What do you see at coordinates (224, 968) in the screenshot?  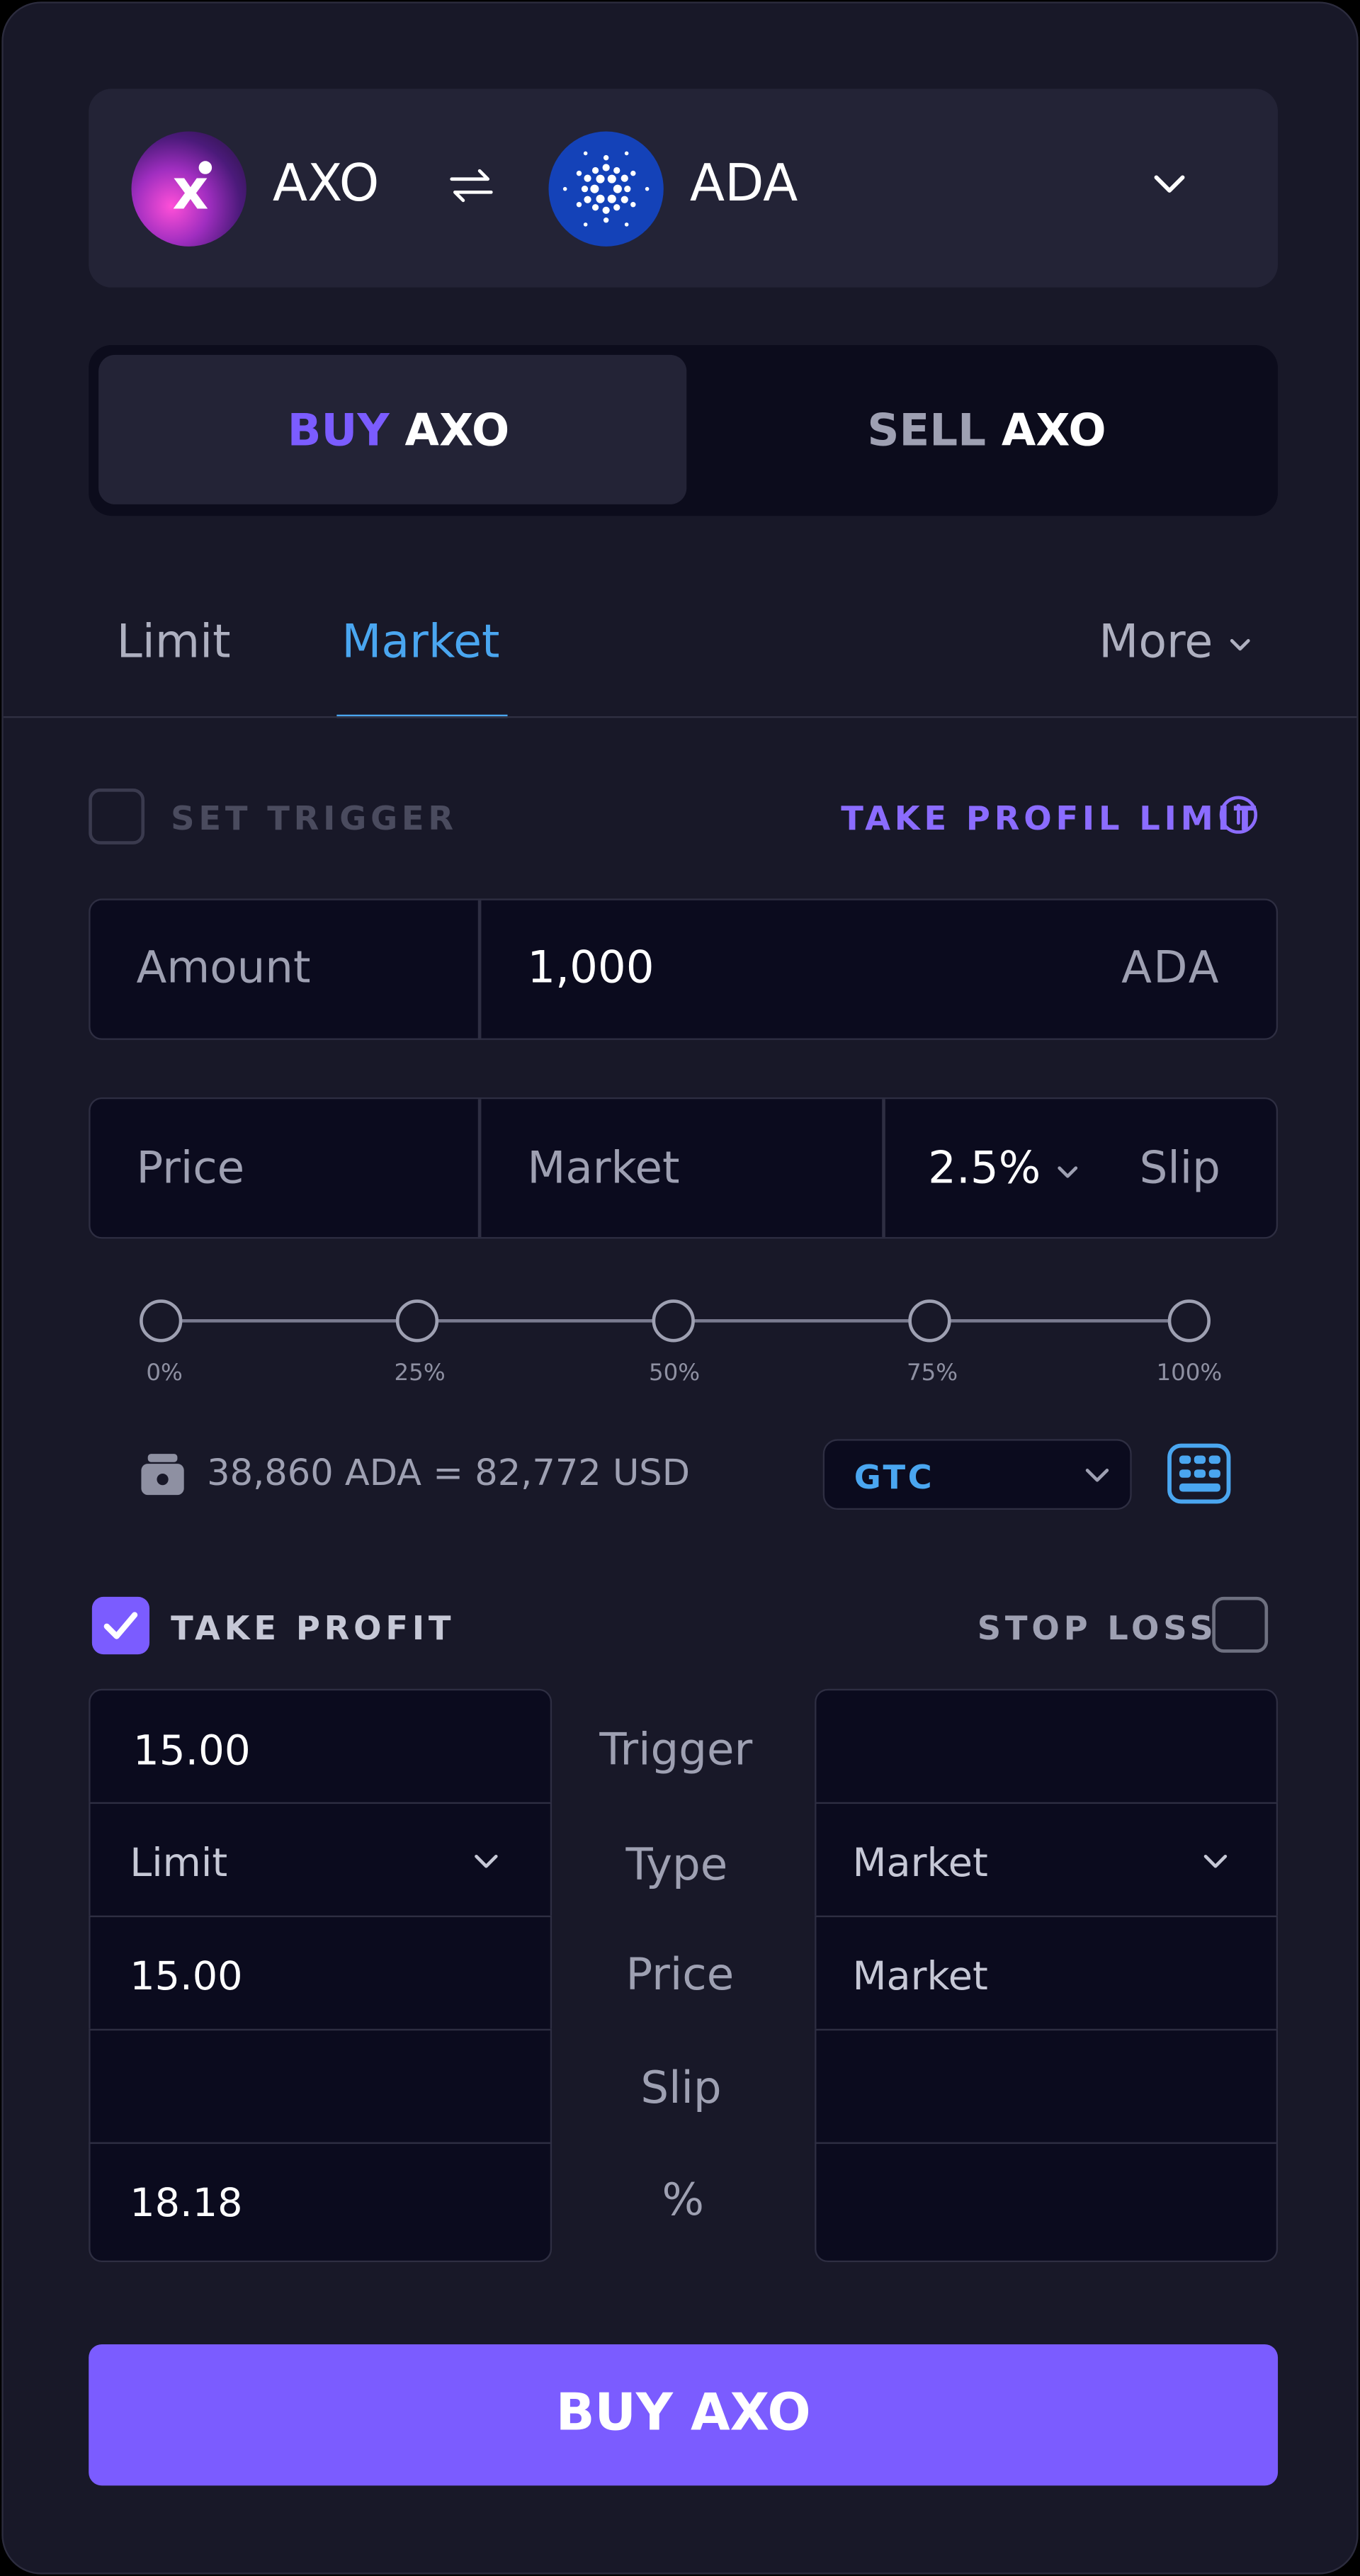 I see `amount-label: Amount` at bounding box center [224, 968].